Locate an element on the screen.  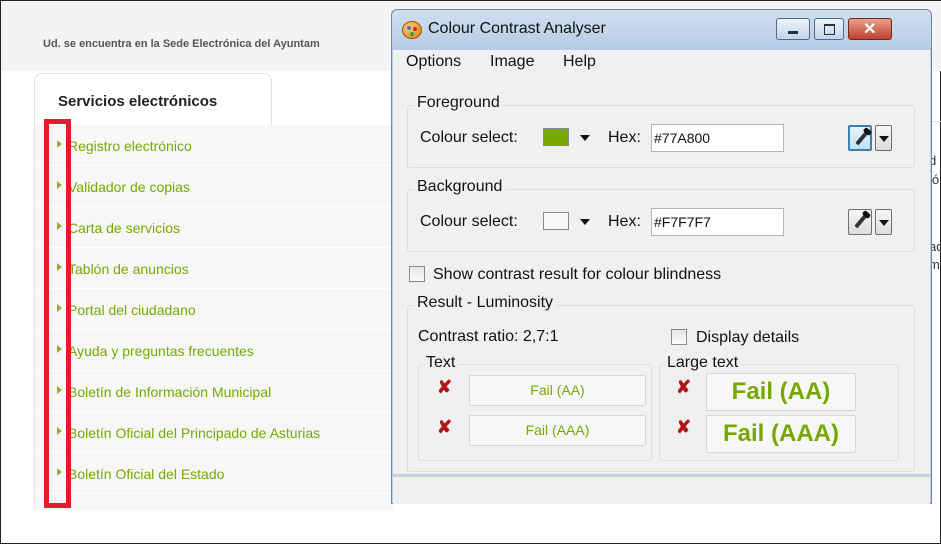
menu-item-label: Registro electrónico is located at coordinates (130, 146).